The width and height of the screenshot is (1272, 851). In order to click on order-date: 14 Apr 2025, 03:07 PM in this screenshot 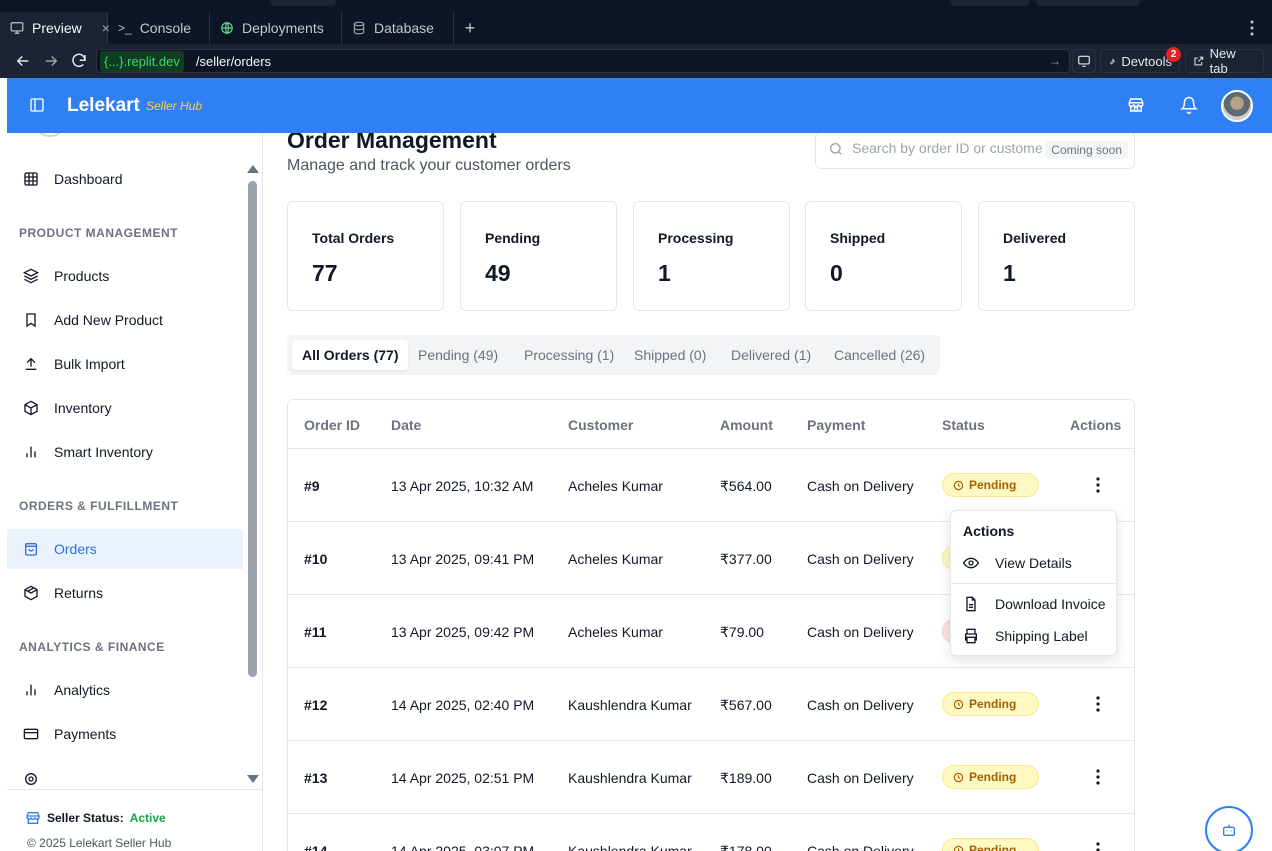, I will do `click(463, 847)`.